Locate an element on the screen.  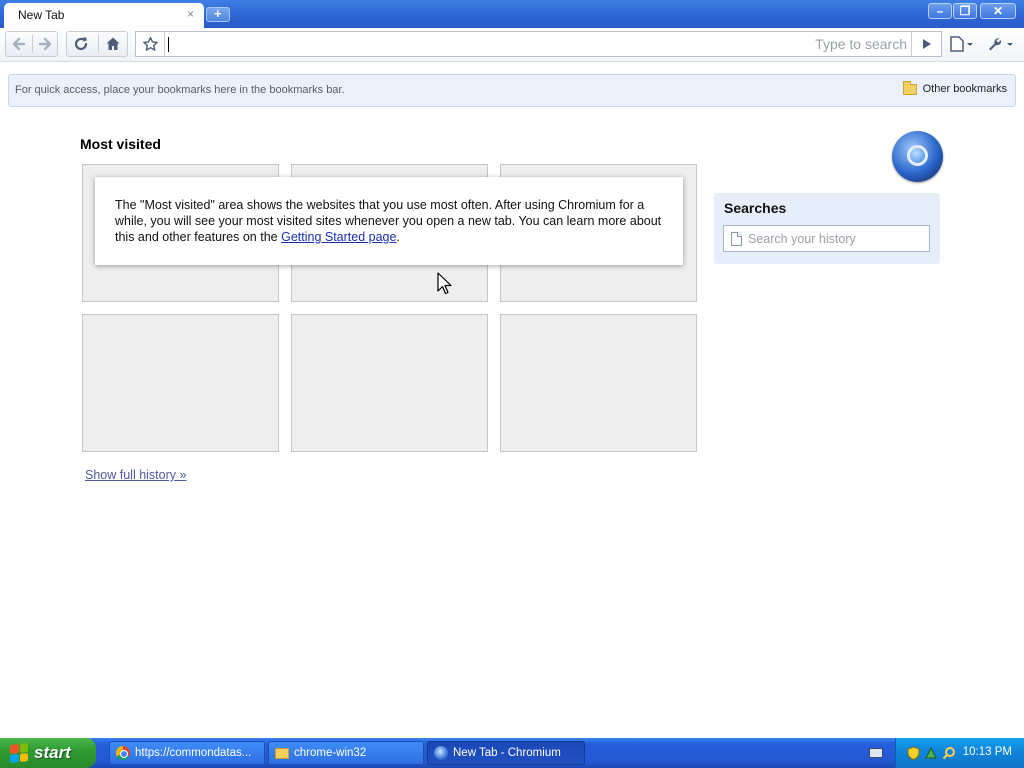
chrome-icon is located at coordinates (123, 753).